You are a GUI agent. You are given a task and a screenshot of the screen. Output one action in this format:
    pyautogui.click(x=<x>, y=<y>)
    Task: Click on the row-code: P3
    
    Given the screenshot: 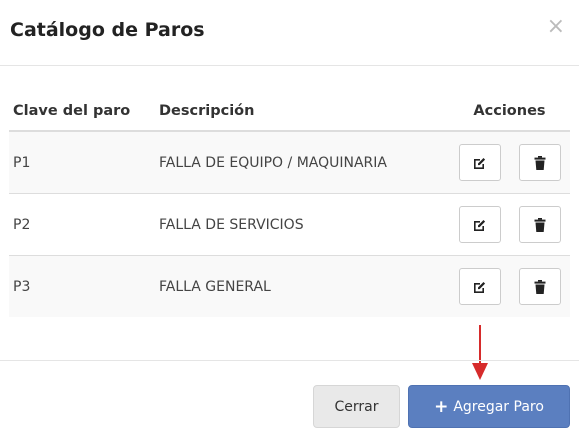 What is the action you would take?
    pyautogui.click(x=82, y=286)
    